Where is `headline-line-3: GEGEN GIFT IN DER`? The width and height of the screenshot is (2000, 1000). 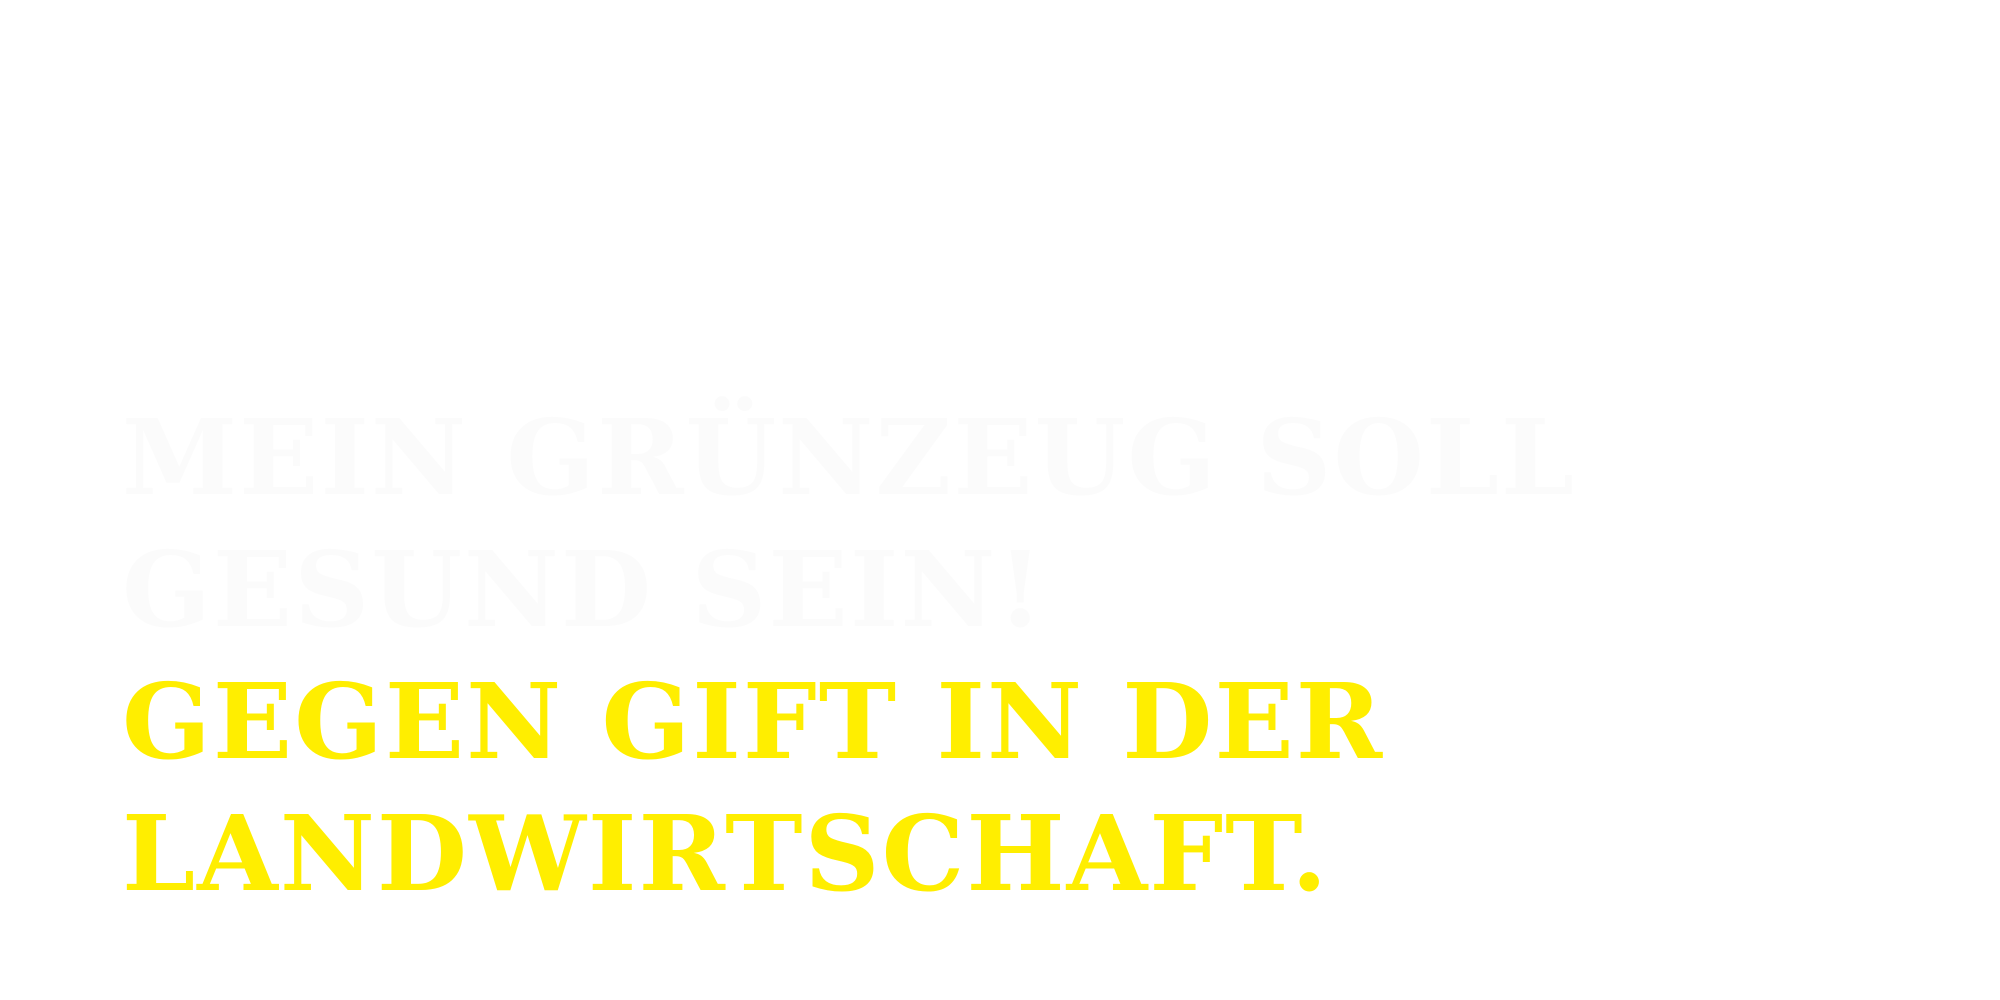 headline-line-3: GEGEN GIFT IN DER is located at coordinates (753, 721).